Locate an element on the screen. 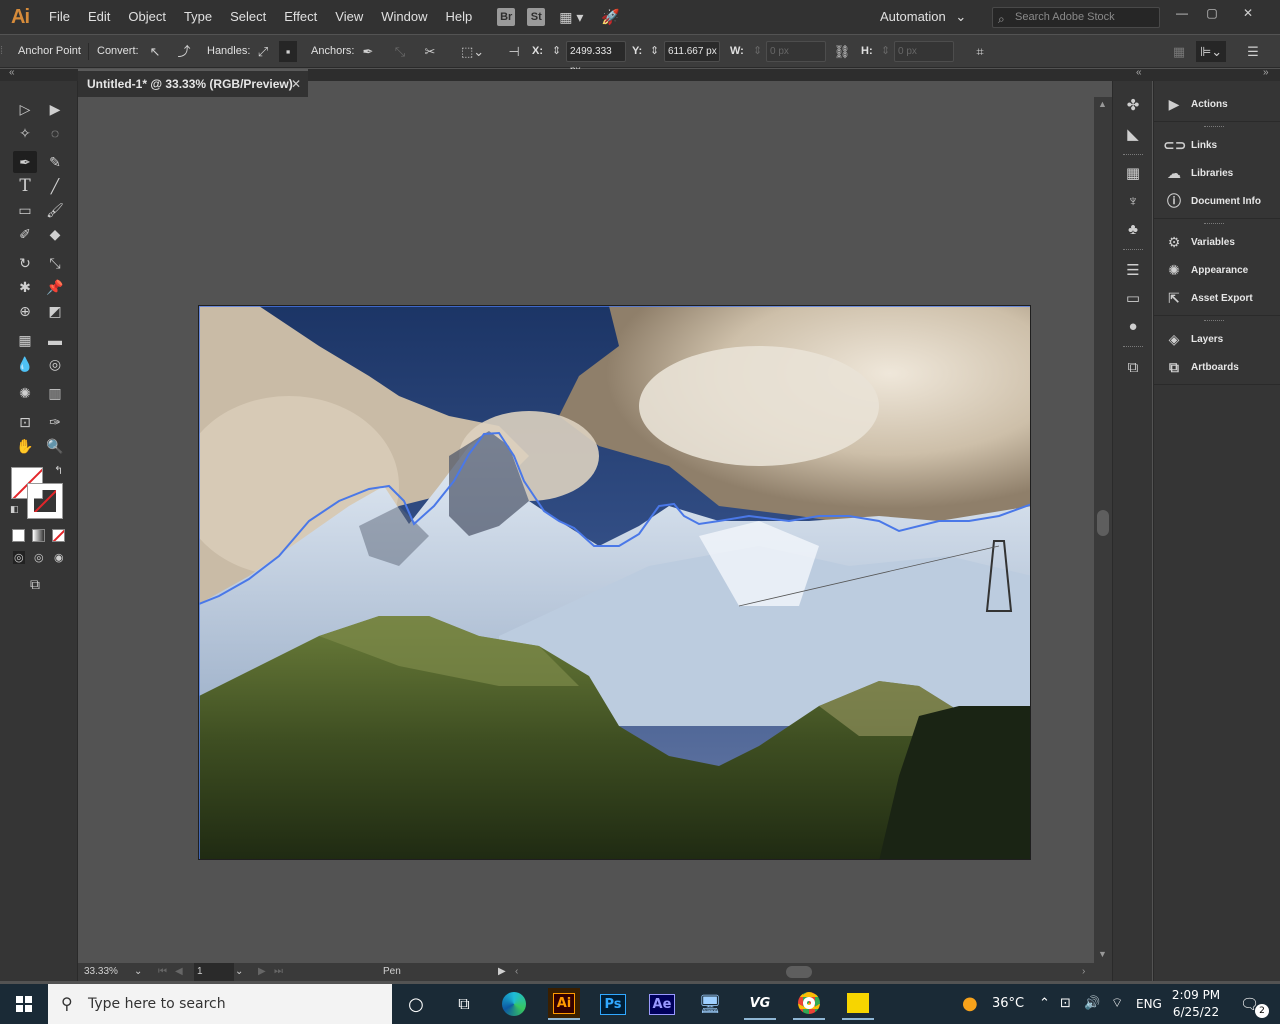 This screenshot has height=1024, width=1280. remove-anchor-icon: ✒ is located at coordinates (368, 51).